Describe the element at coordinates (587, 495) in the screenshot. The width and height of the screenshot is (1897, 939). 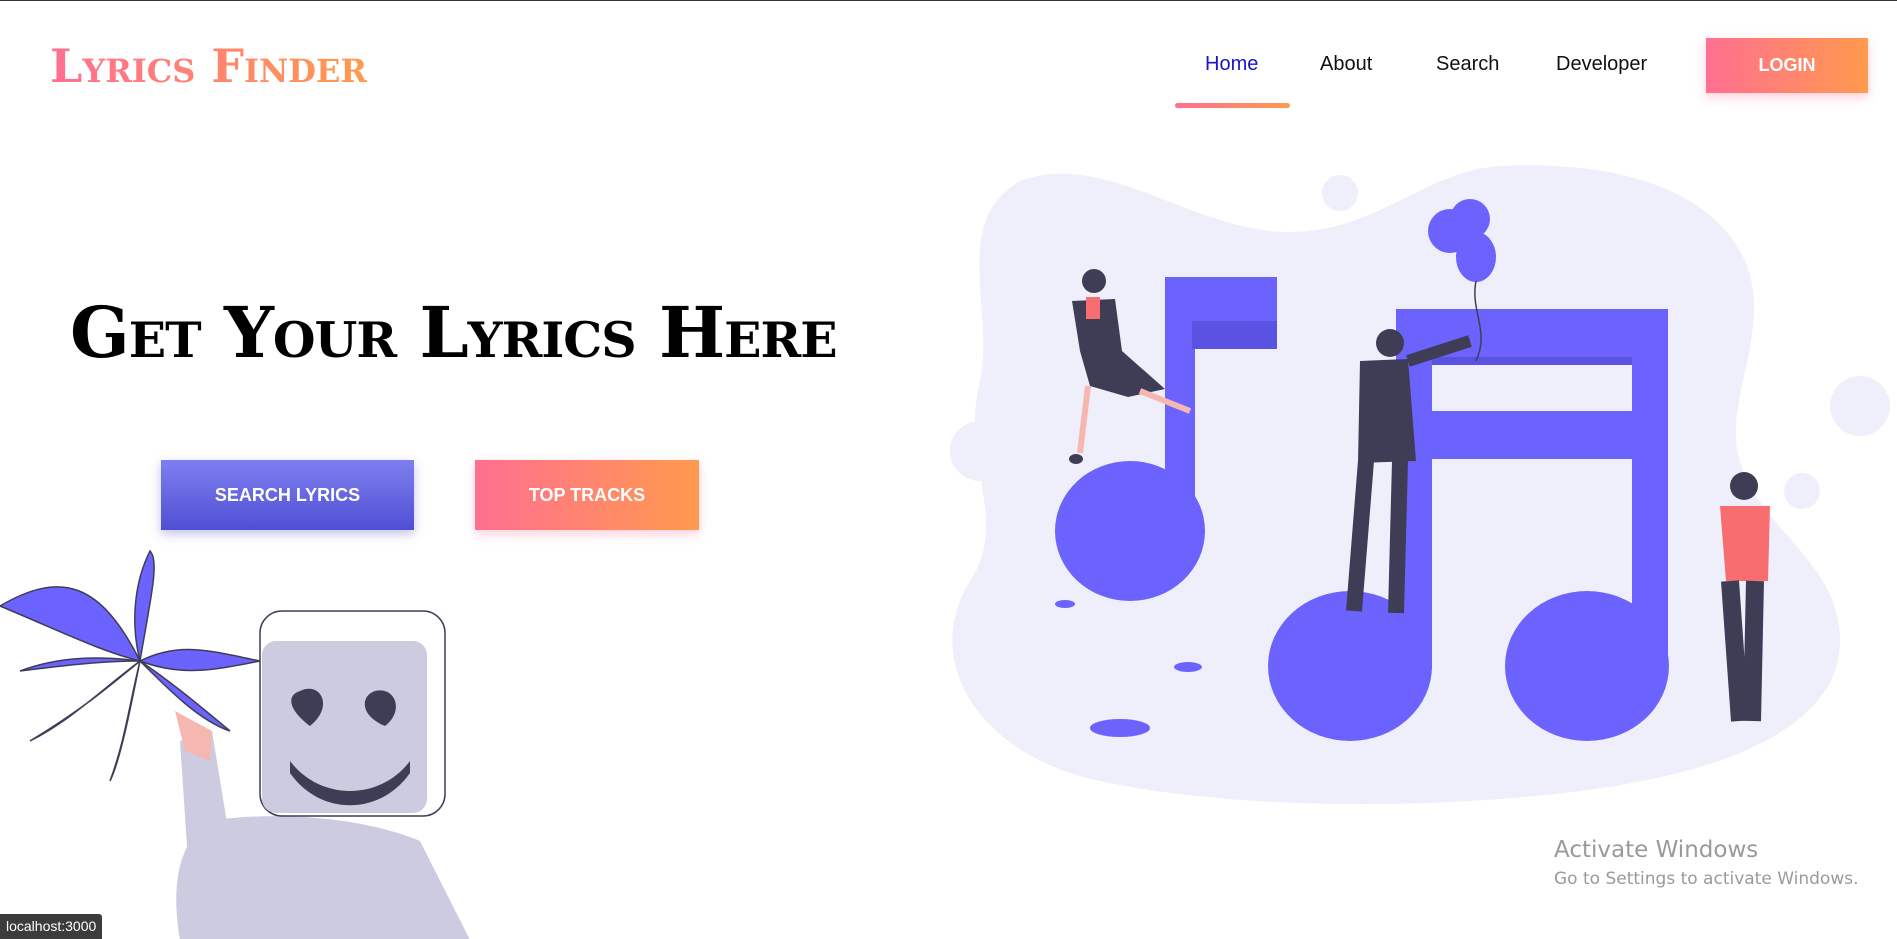
I see `top-tracks-button: TOP TRACKS` at that location.